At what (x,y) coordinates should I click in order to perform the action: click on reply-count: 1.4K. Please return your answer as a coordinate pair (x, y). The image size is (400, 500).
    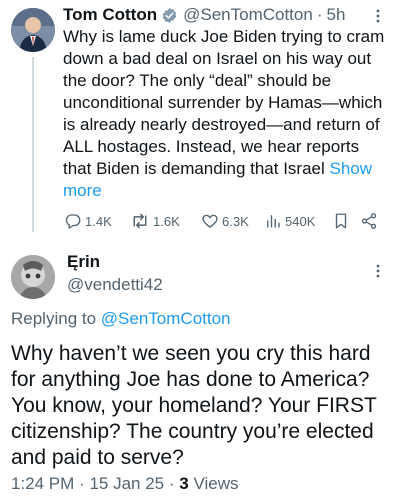
    Looking at the image, I should click on (98, 221).